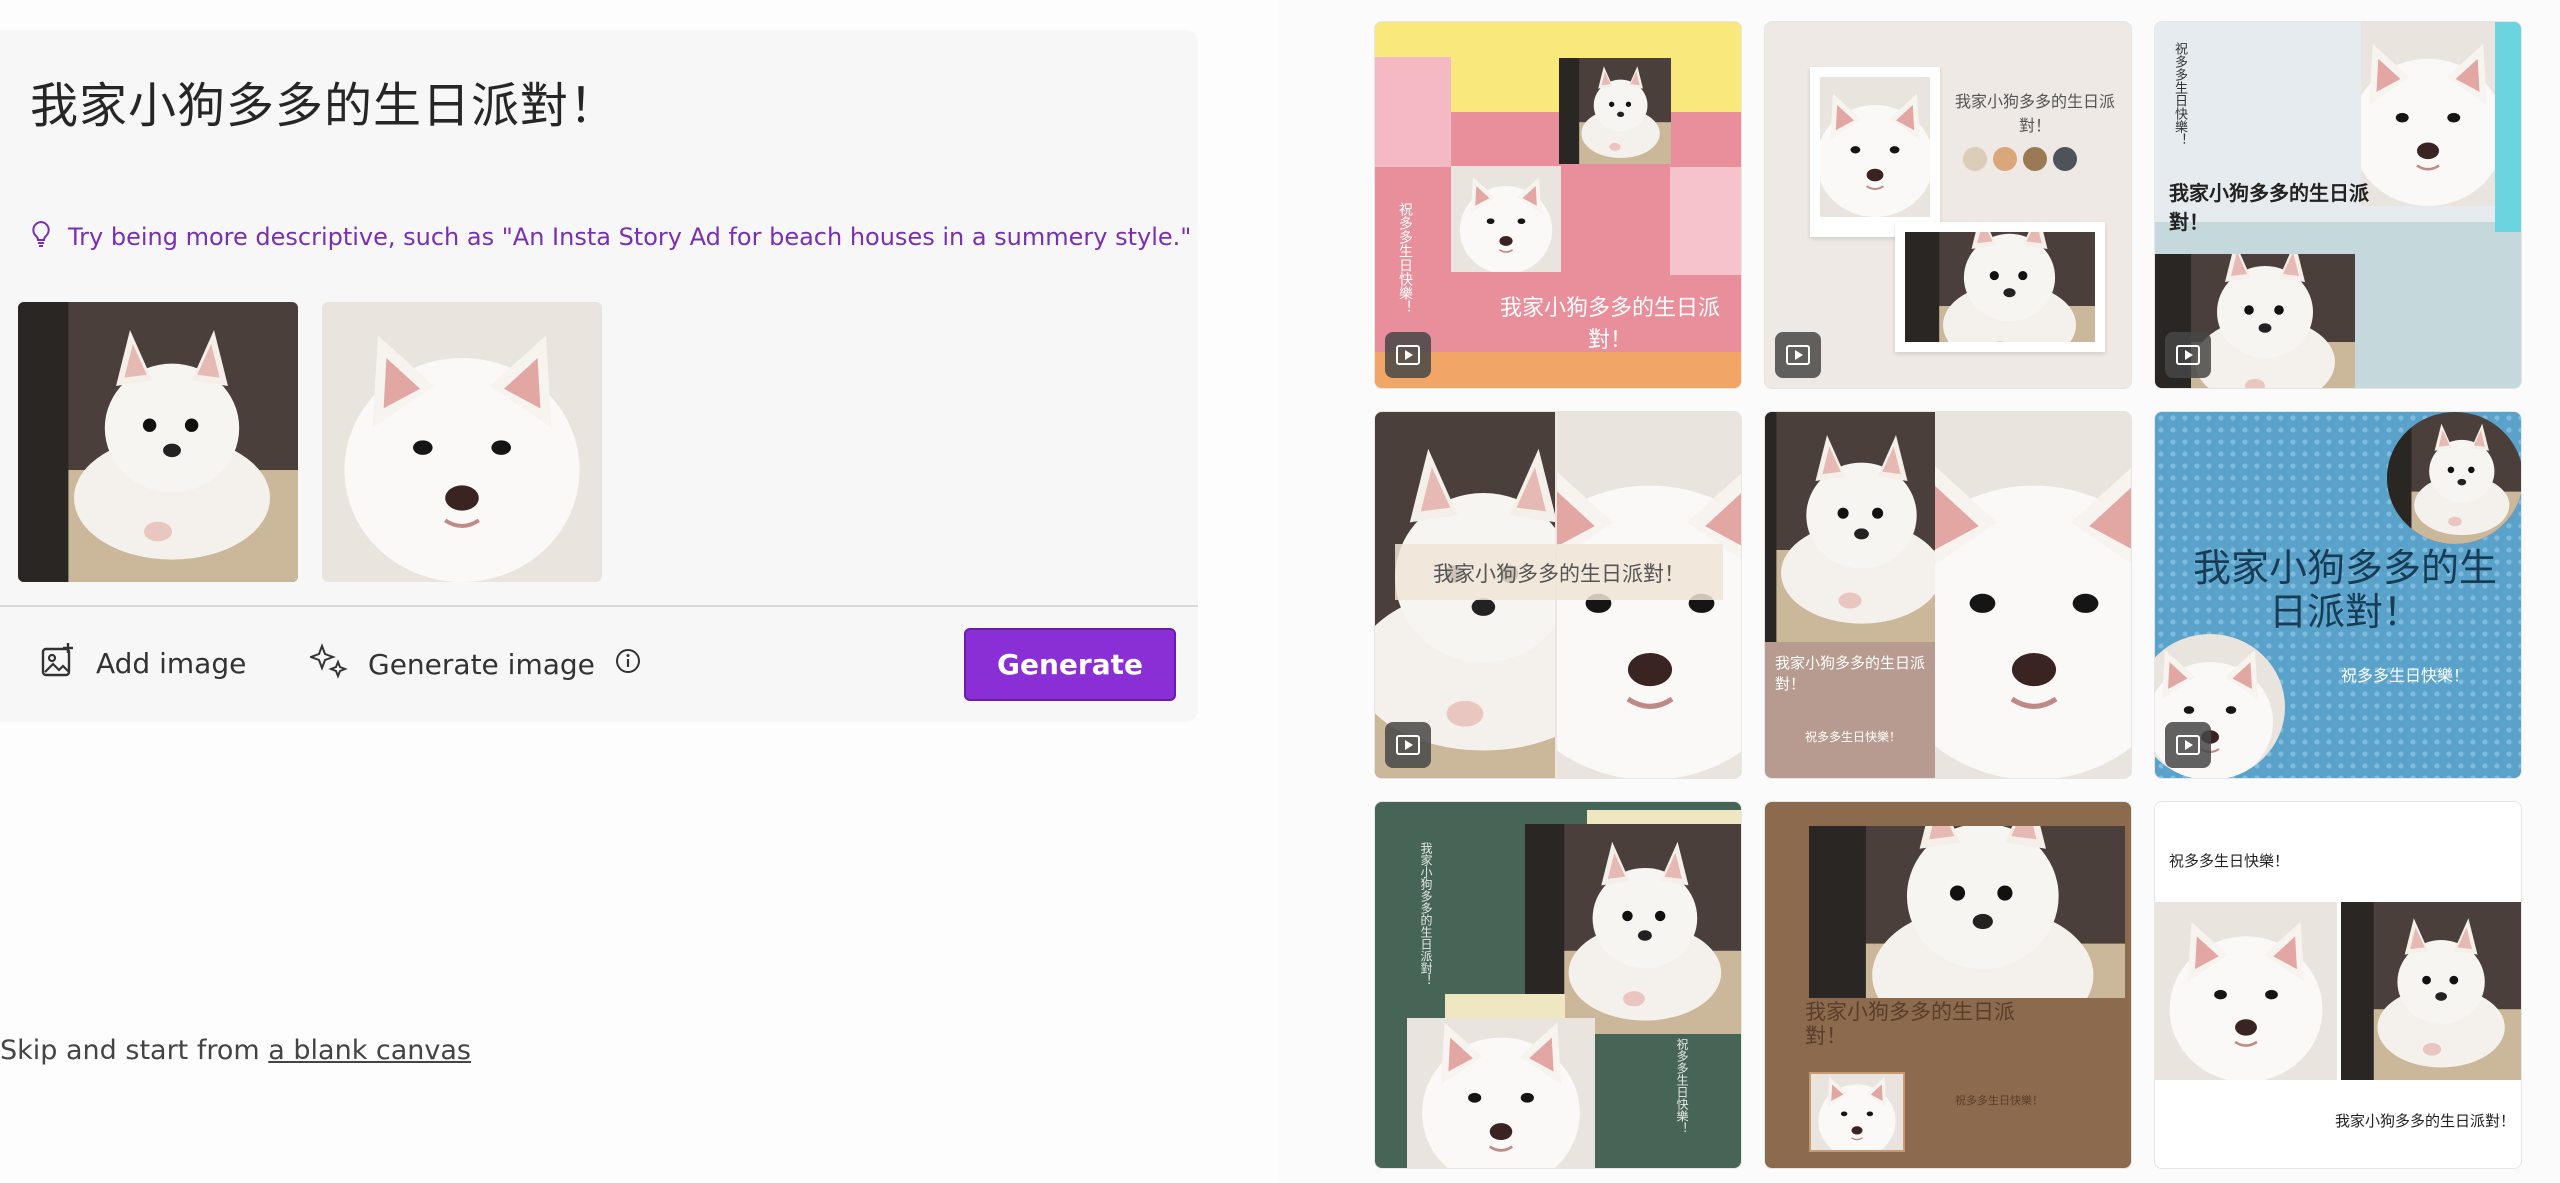  I want to click on generate-image-button: Generate image, so click(474, 664).